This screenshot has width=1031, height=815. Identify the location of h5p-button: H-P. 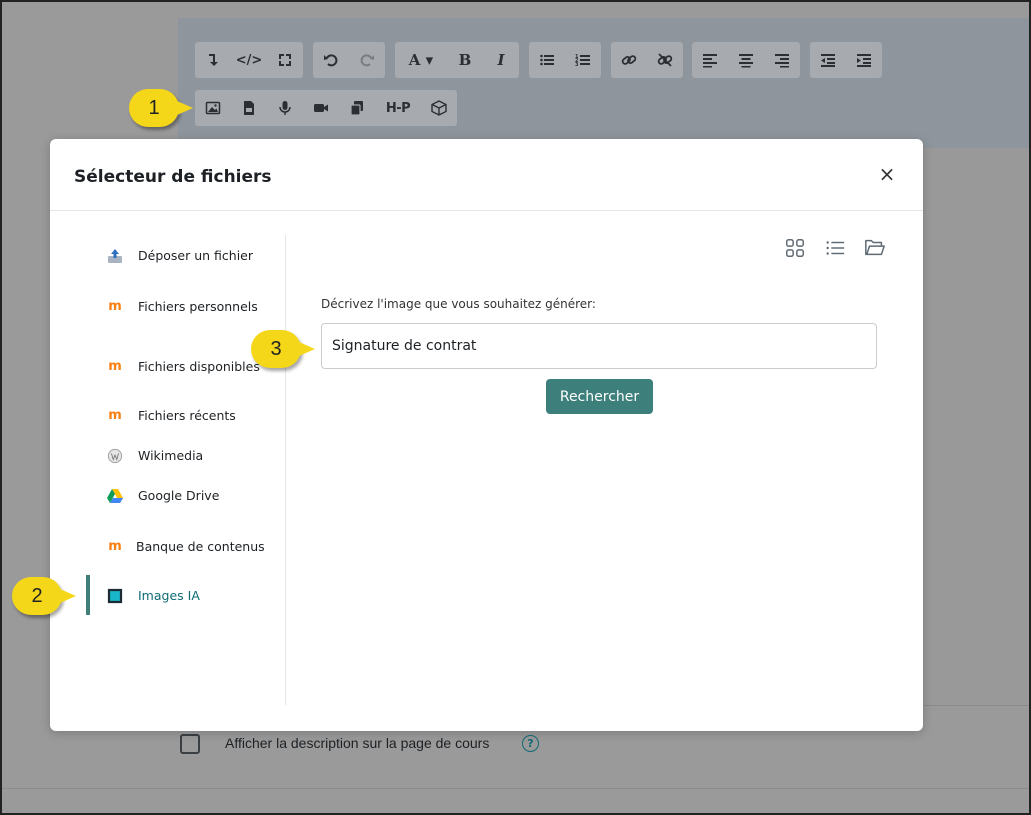
(398, 108).